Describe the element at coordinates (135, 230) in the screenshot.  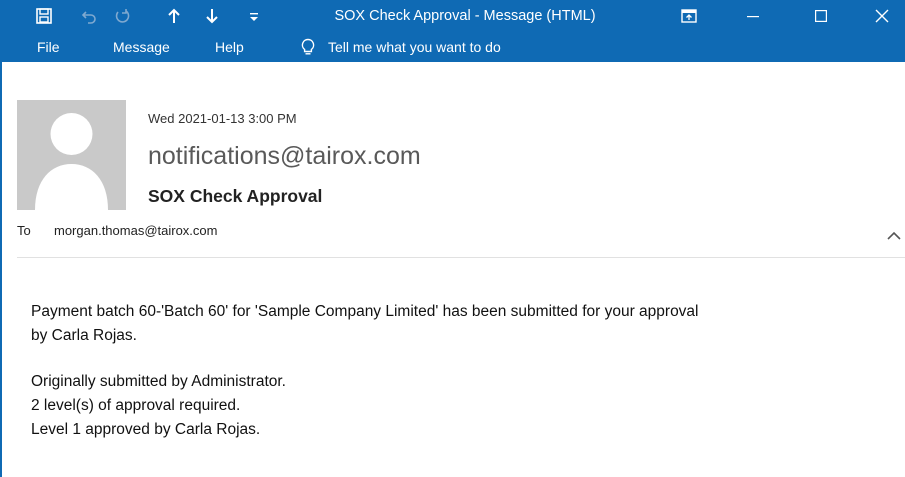
I see `recipient-address: morgan.thomas@tairox.com` at that location.